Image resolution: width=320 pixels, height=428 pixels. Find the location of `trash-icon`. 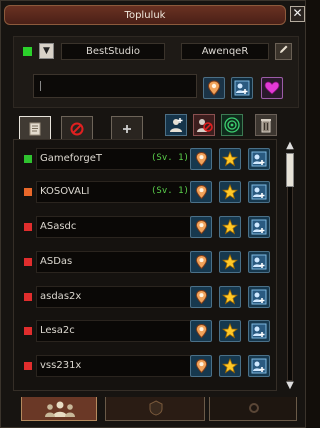

trash-icon is located at coordinates (266, 126).